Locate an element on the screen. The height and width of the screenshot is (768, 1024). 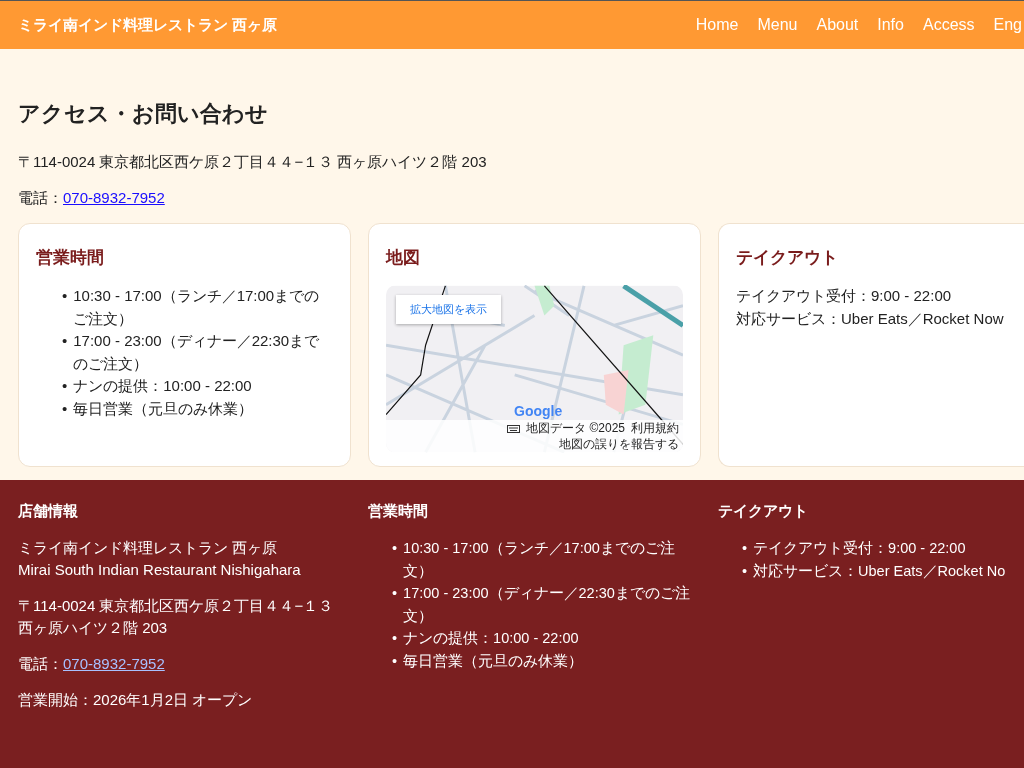
footer-list-item: テイクアウト受付：9:00 - 22:00 is located at coordinates (859, 548).